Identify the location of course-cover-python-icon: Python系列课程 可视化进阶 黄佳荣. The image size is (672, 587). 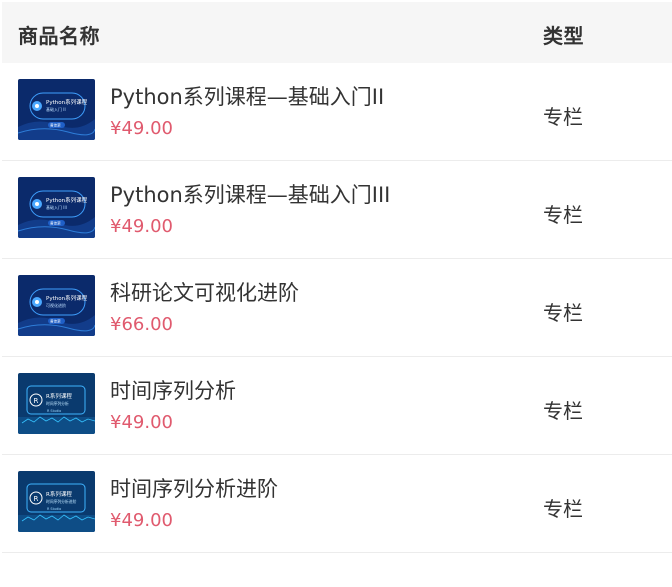
(56, 305).